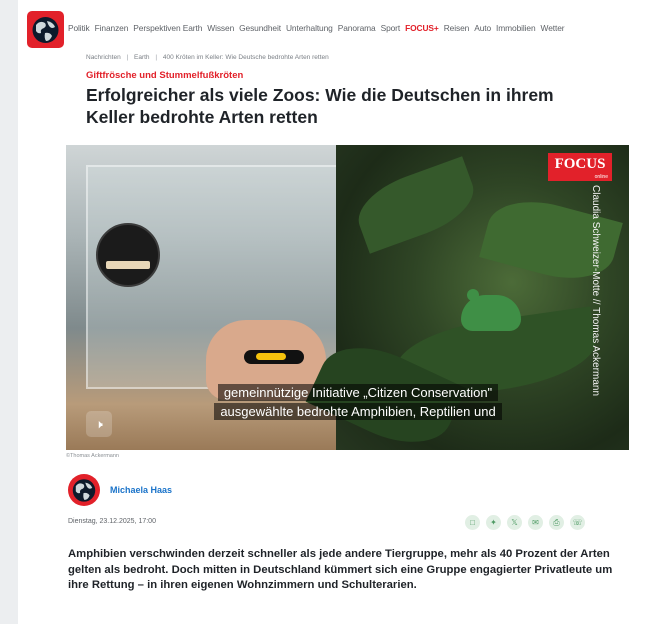 Image resolution: width=665 pixels, height=624 pixels. I want to click on pin-icon: ✦, so click(493, 522).